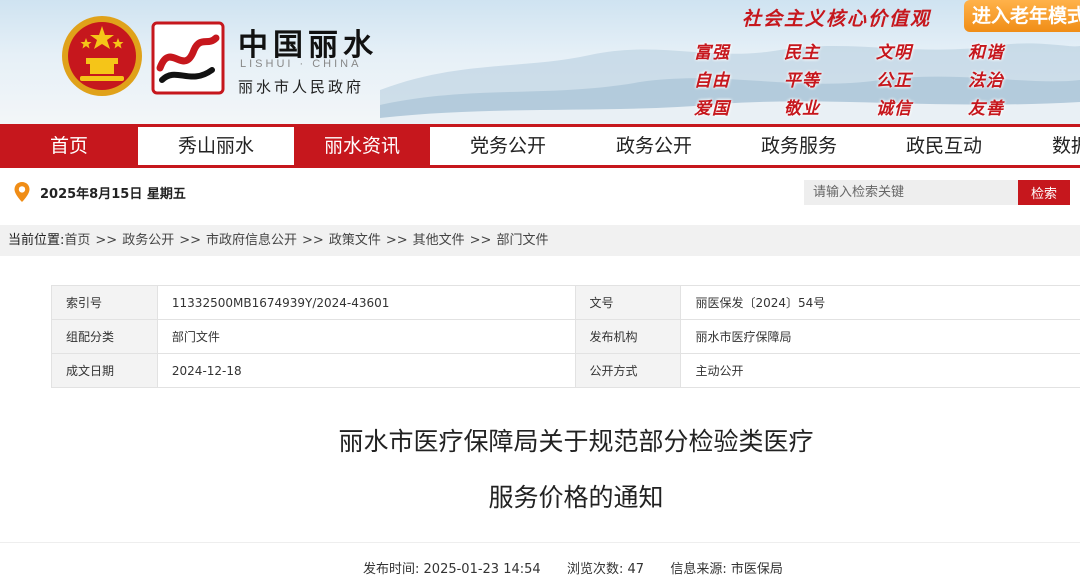 This screenshot has height=578, width=1080. Describe the element at coordinates (439, 240) in the screenshot. I see `breadcrumb-item-other-docs: 其他文件` at that location.